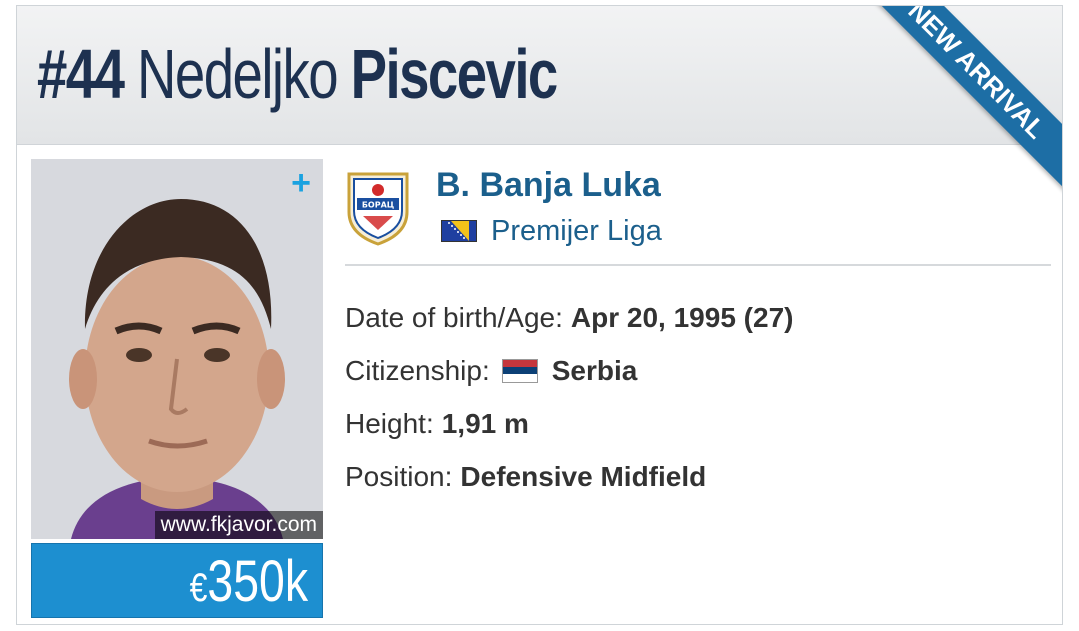 The image size is (1079, 631). What do you see at coordinates (389, 423) in the screenshot?
I see `height-label: Height:` at bounding box center [389, 423].